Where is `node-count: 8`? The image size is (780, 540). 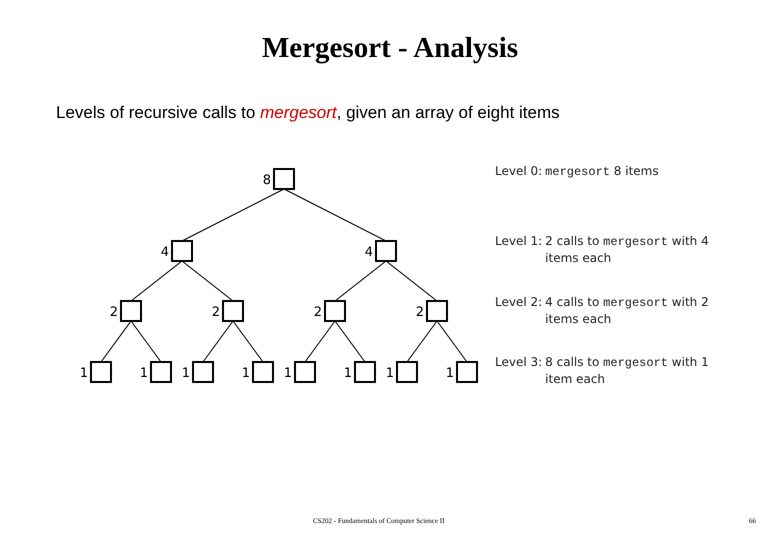
node-count: 8 is located at coordinates (266, 180).